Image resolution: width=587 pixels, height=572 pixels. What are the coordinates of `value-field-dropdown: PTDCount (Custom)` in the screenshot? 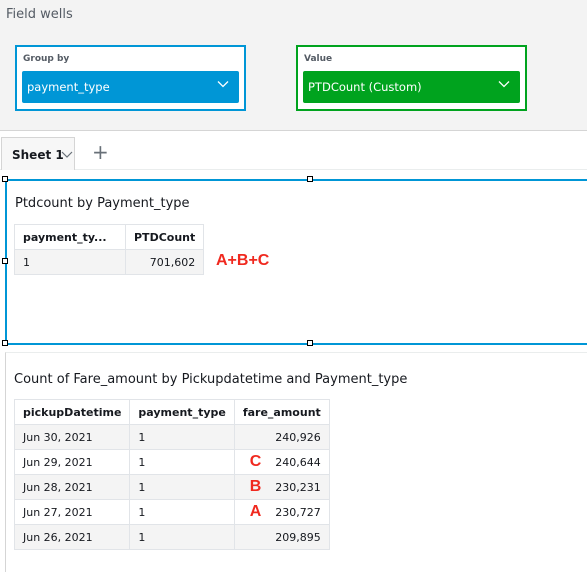 It's located at (411, 87).